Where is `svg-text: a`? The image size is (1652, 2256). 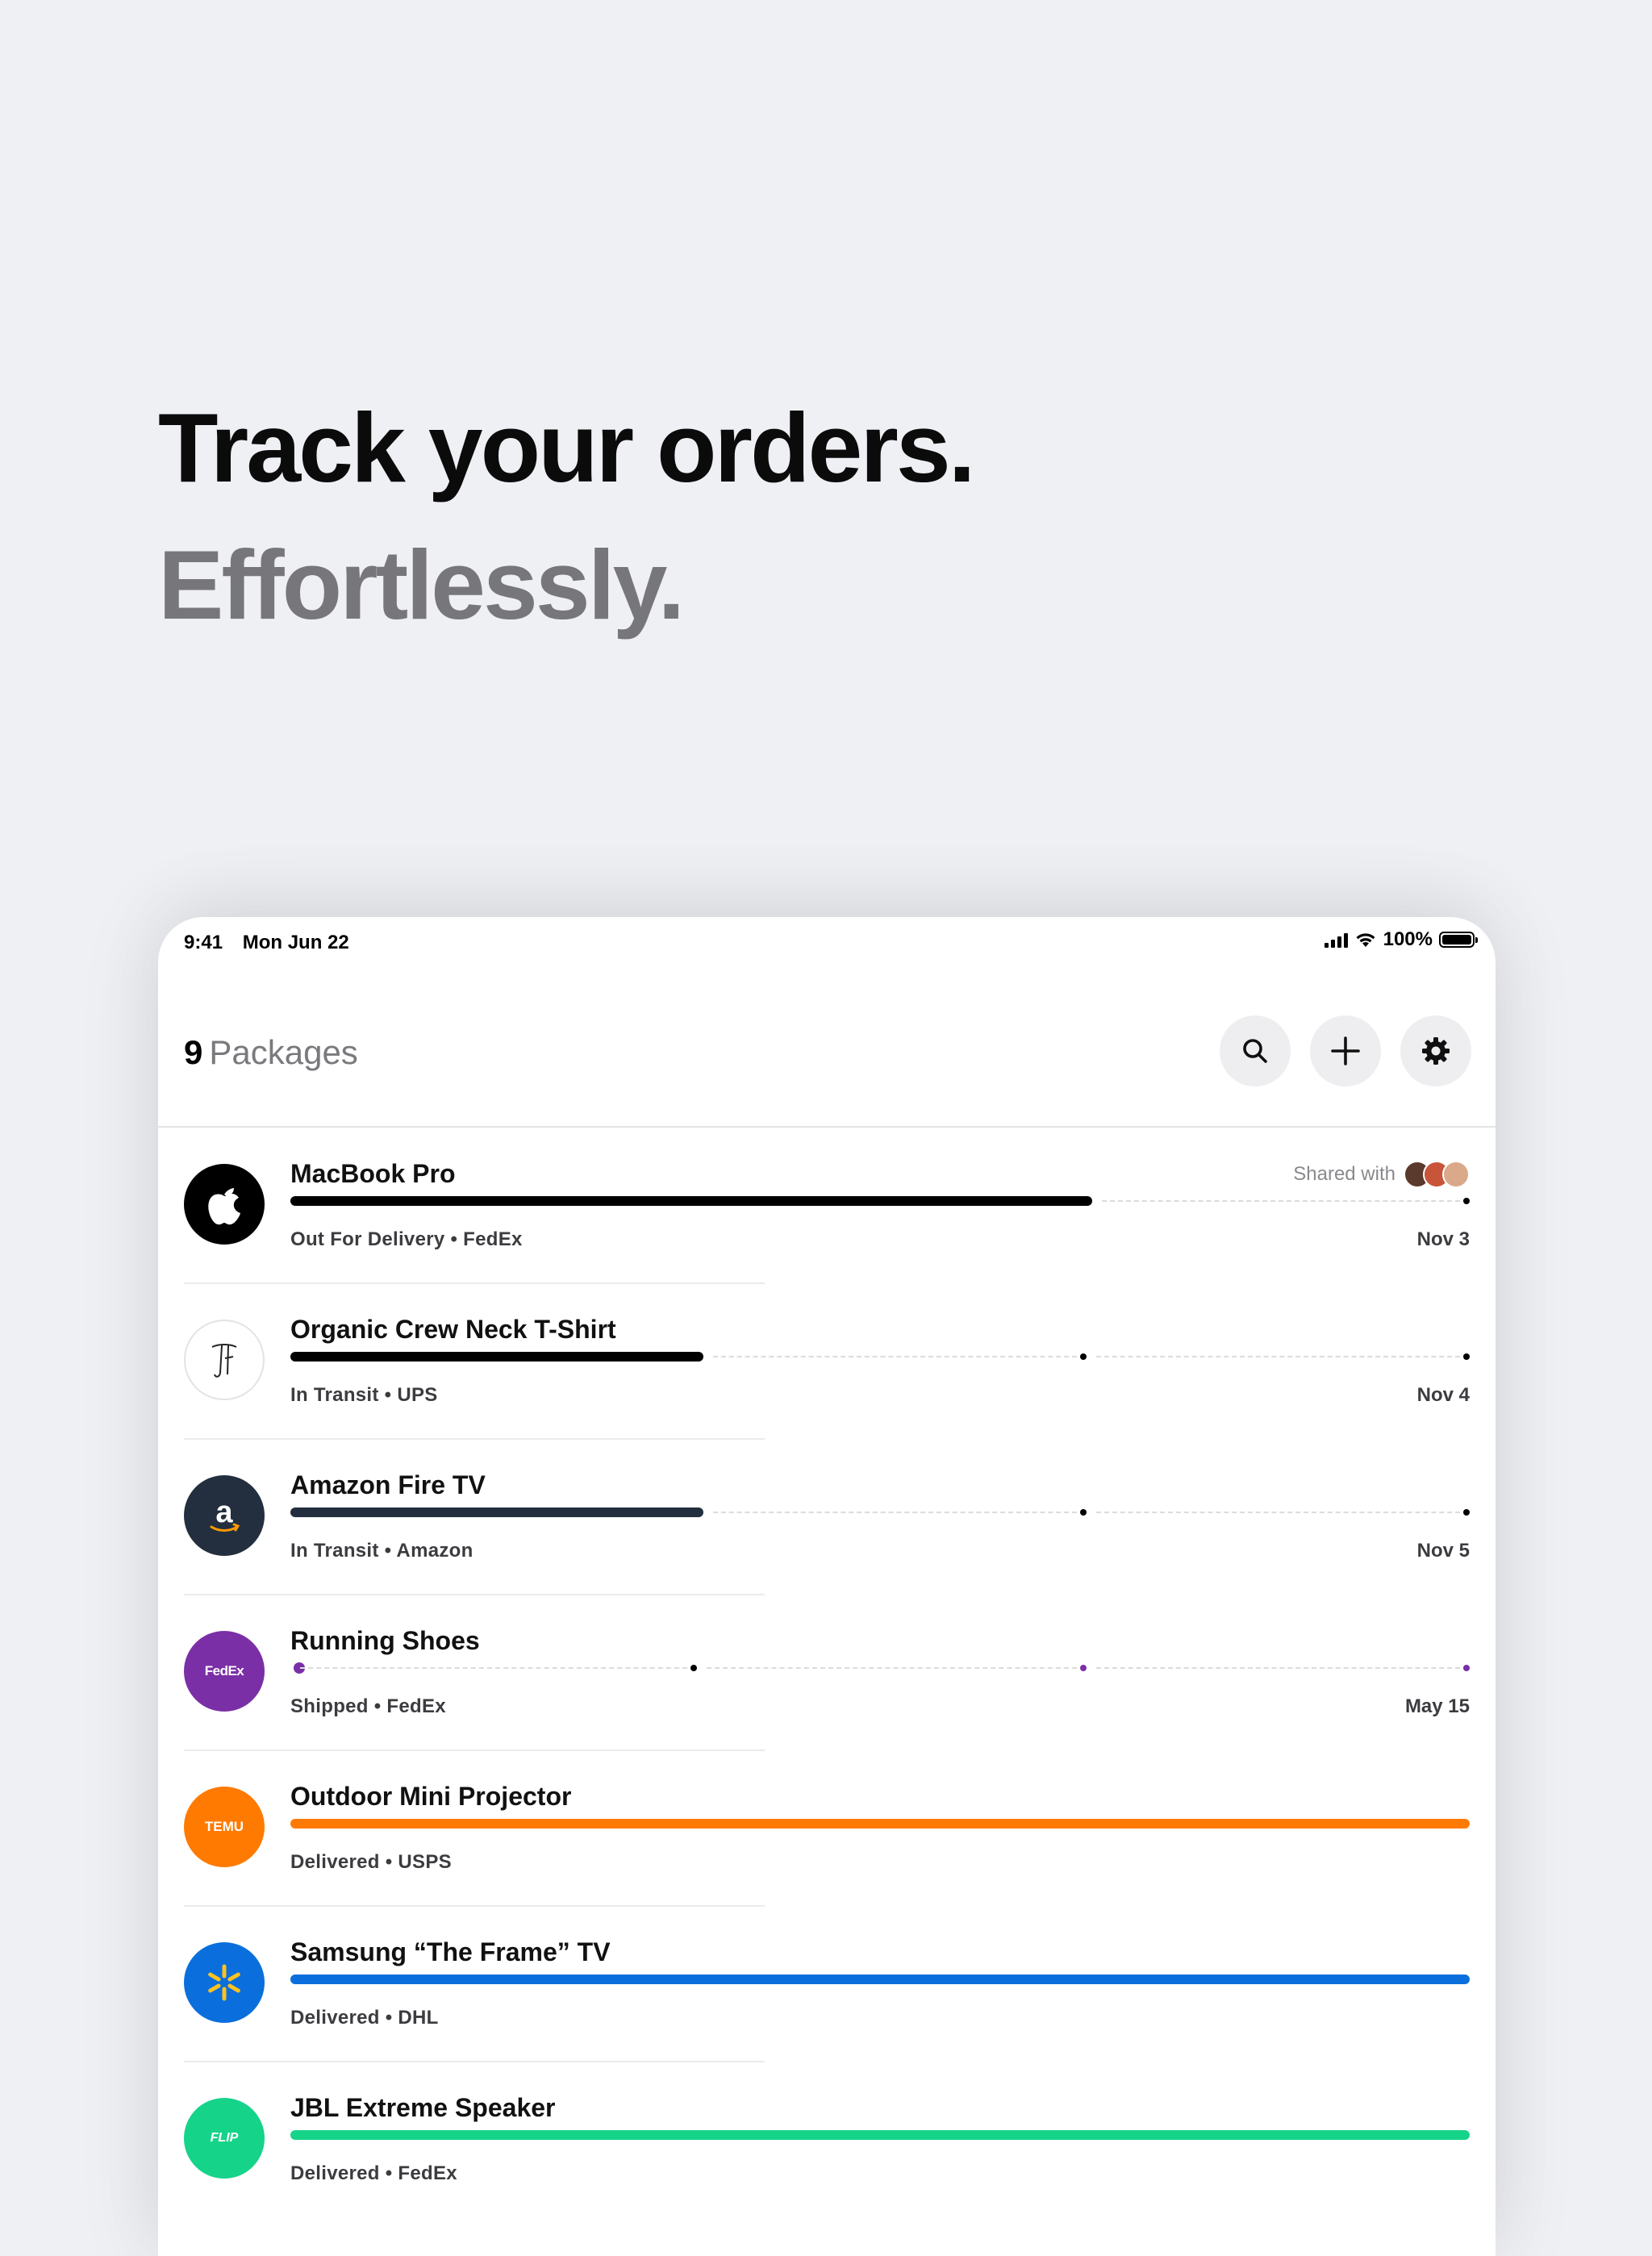
svg-text: a is located at coordinates (224, 1512).